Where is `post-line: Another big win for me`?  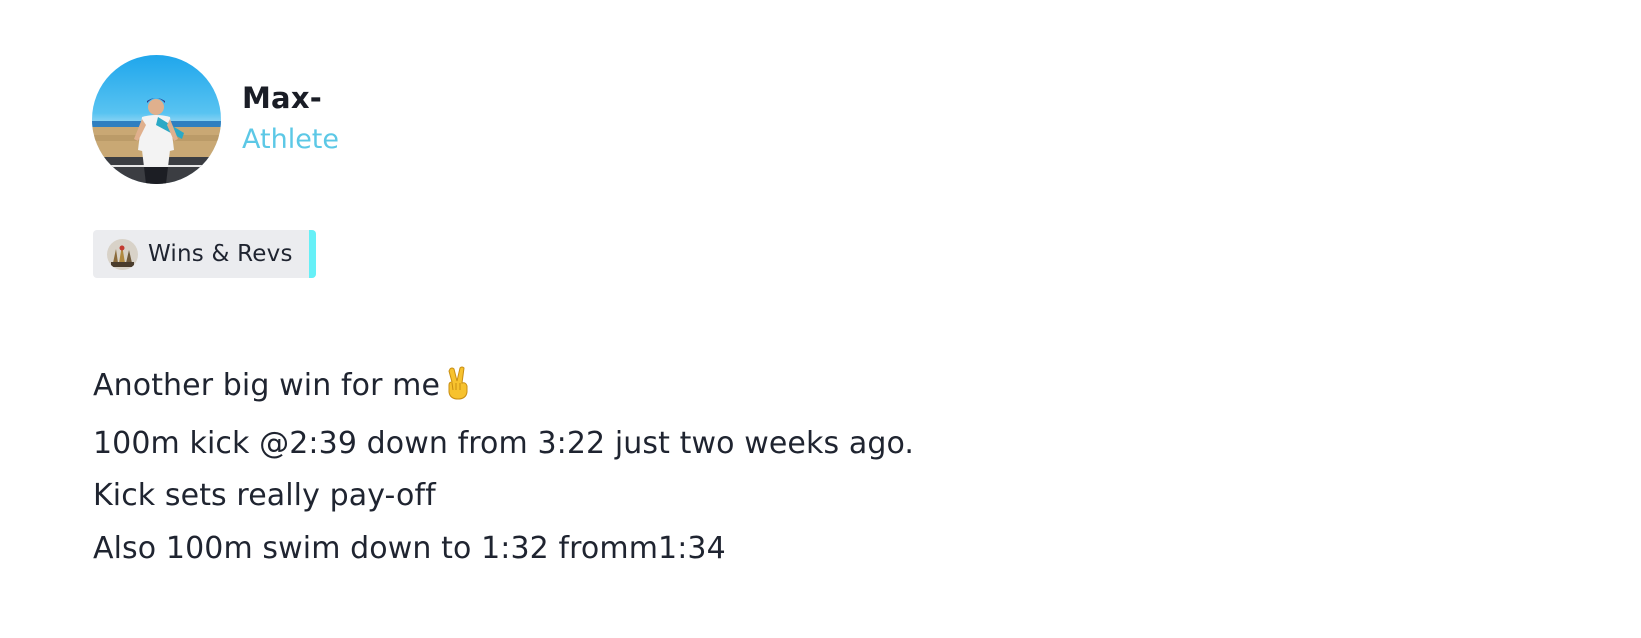
post-line: Another big win for me is located at coordinates (793, 389).